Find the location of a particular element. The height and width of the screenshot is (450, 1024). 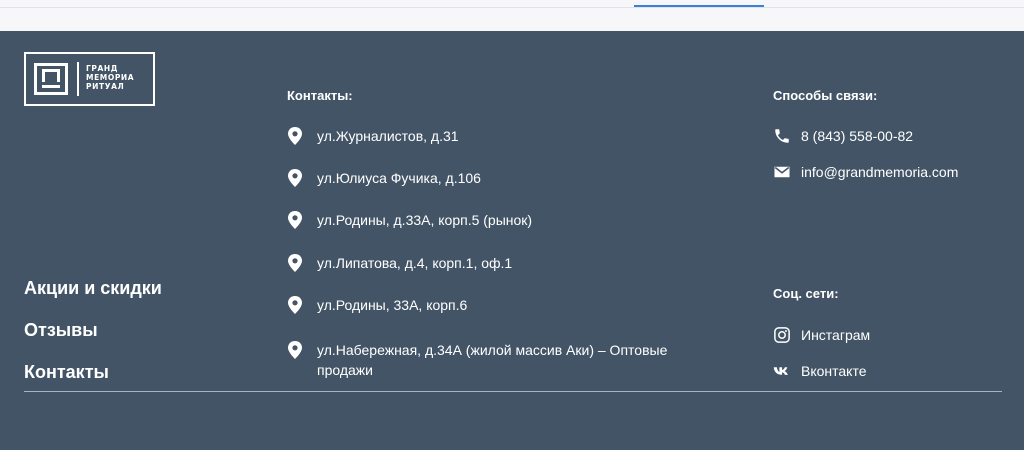

address-text: ул.Липатова, д.4, корп.1, оф.1 is located at coordinates (415, 263).